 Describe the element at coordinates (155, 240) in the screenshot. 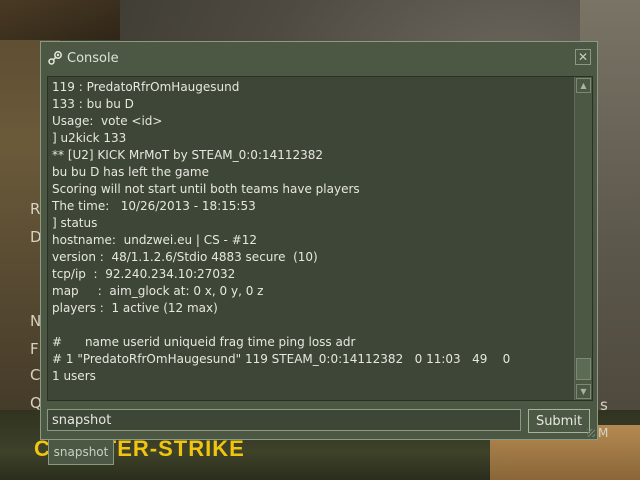

I see `output-line: hostname: undzwei.eu | CS - #12` at that location.